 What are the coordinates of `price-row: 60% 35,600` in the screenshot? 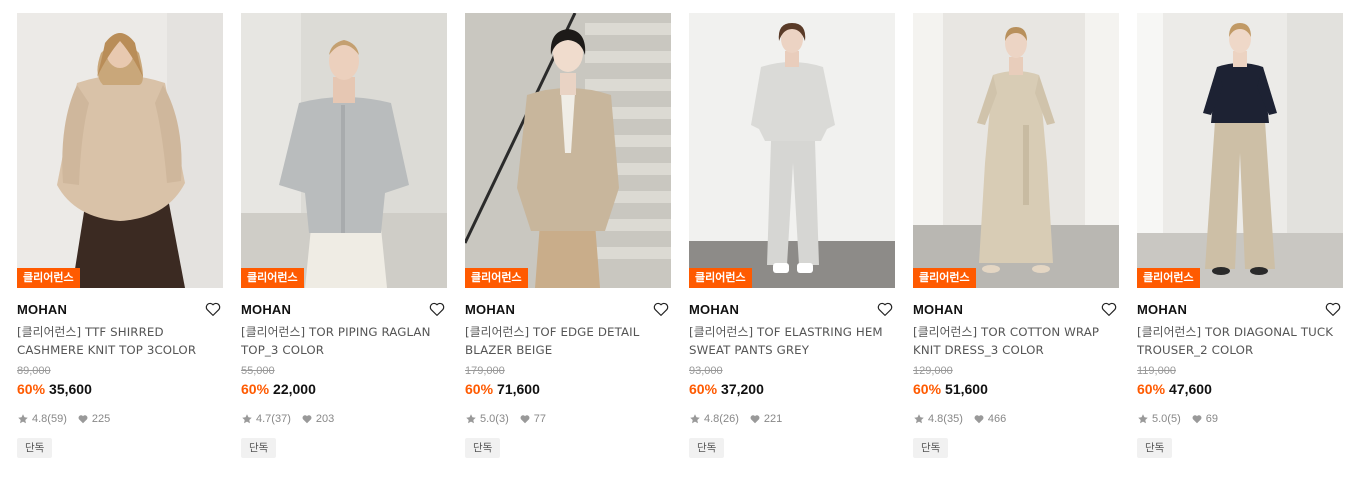 It's located at (120, 389).